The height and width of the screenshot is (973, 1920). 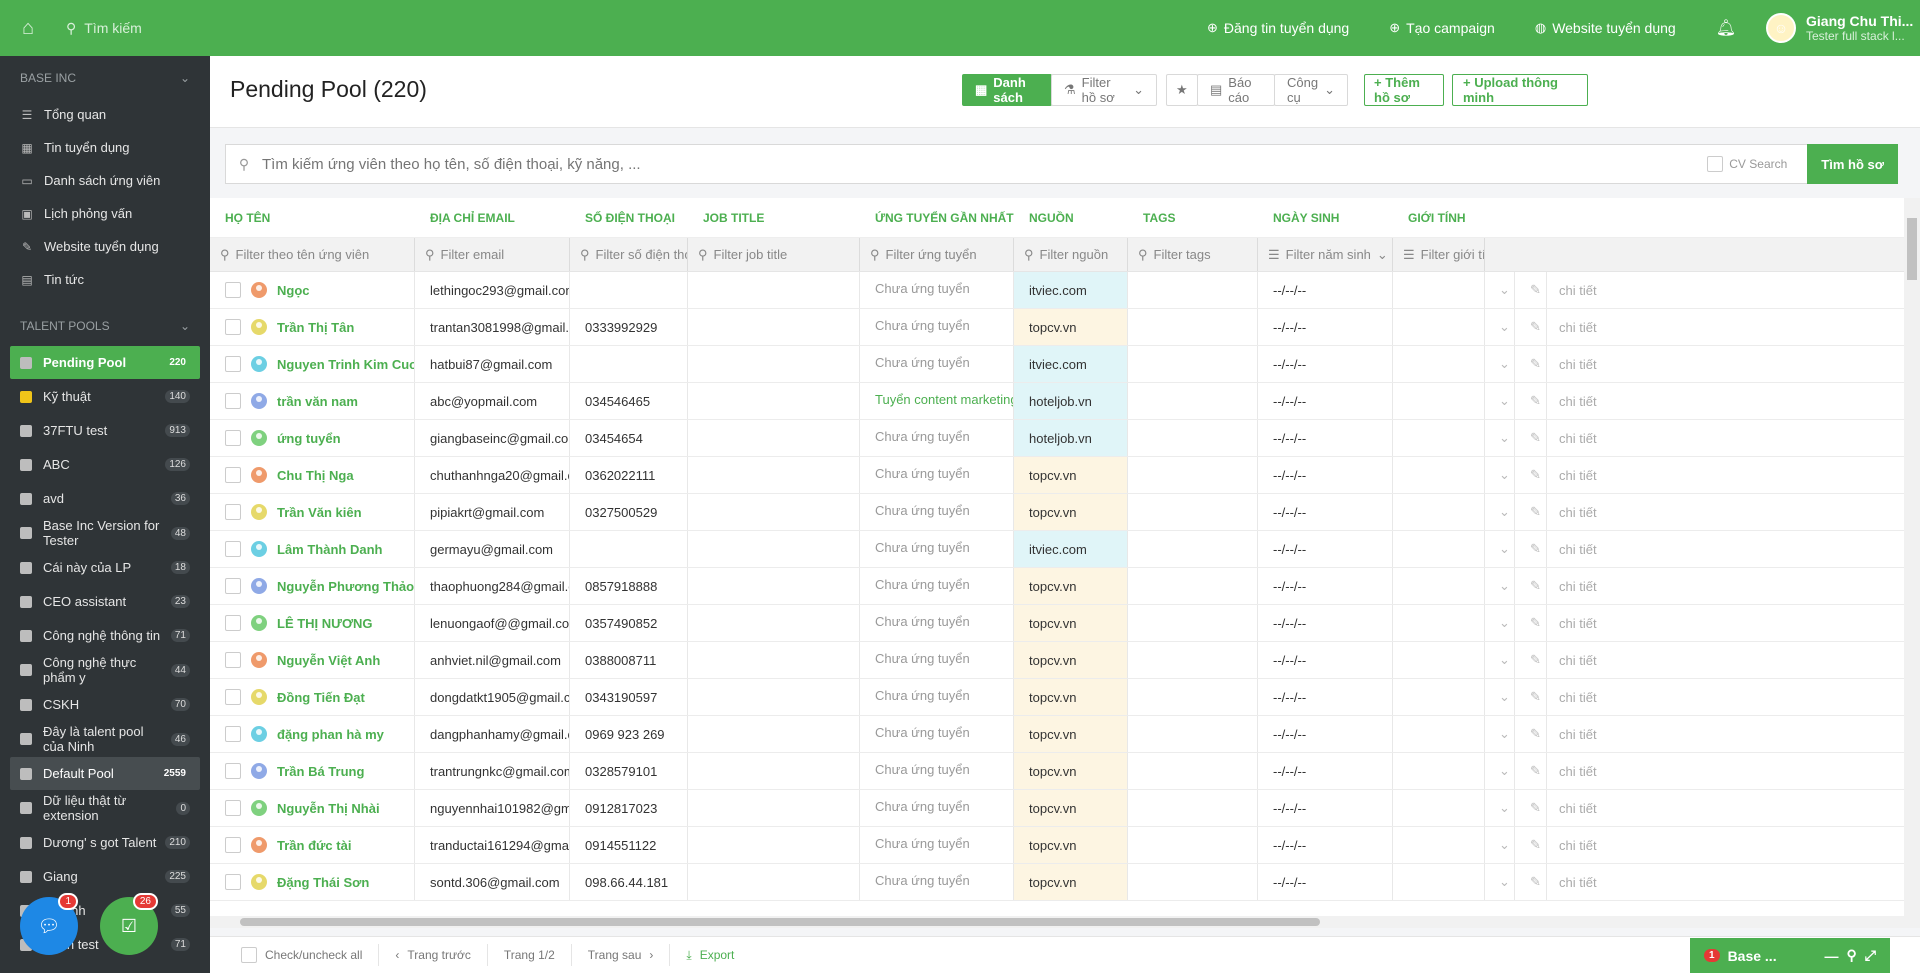 What do you see at coordinates (105, 279) in the screenshot?
I see `sidebar-item-5: ▤ Tin tức` at bounding box center [105, 279].